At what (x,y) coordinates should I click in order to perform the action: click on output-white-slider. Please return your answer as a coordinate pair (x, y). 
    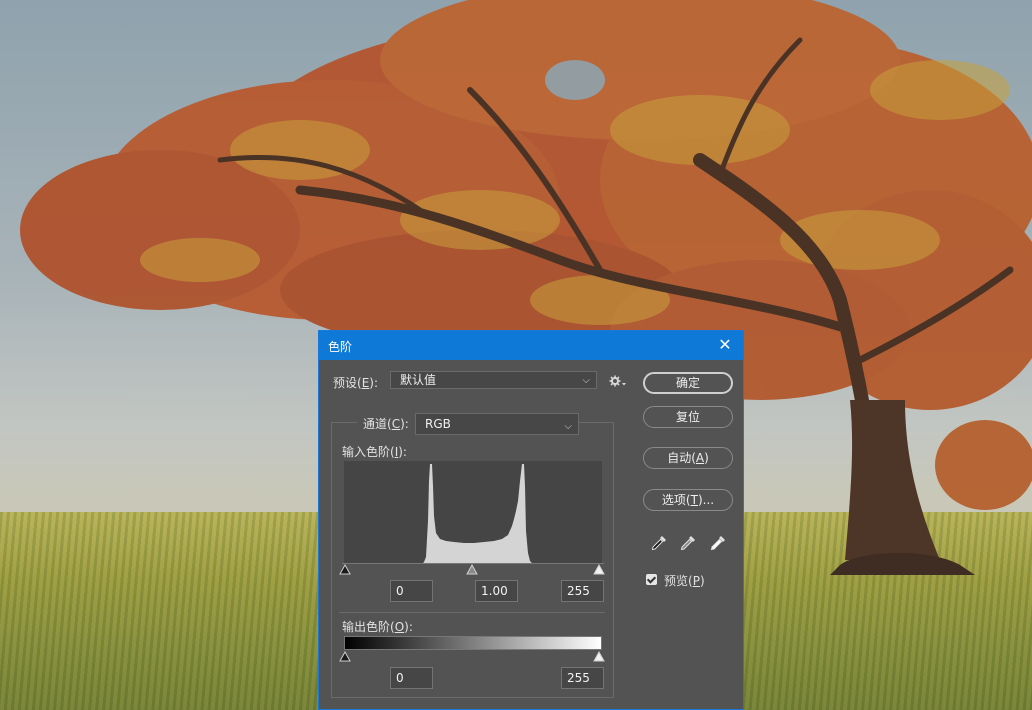
    Looking at the image, I should click on (599, 656).